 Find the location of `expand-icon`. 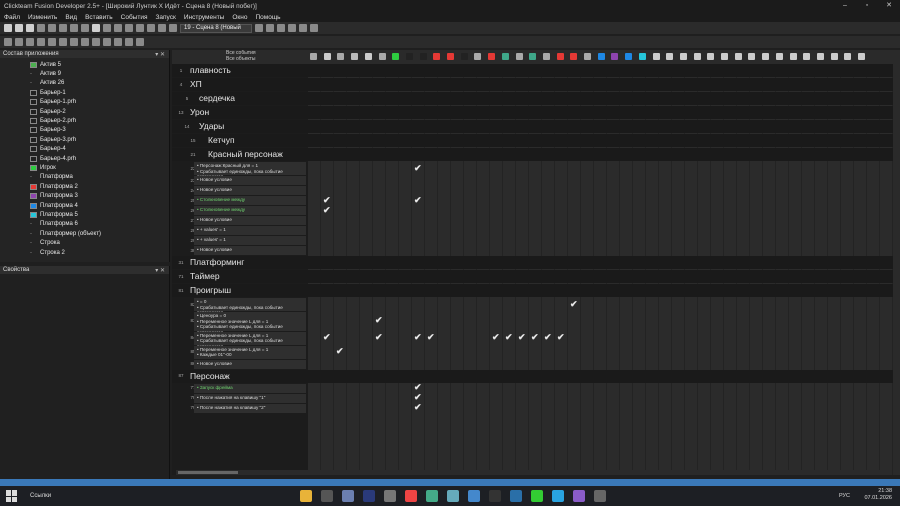

expand-icon is located at coordinates (118, 42).